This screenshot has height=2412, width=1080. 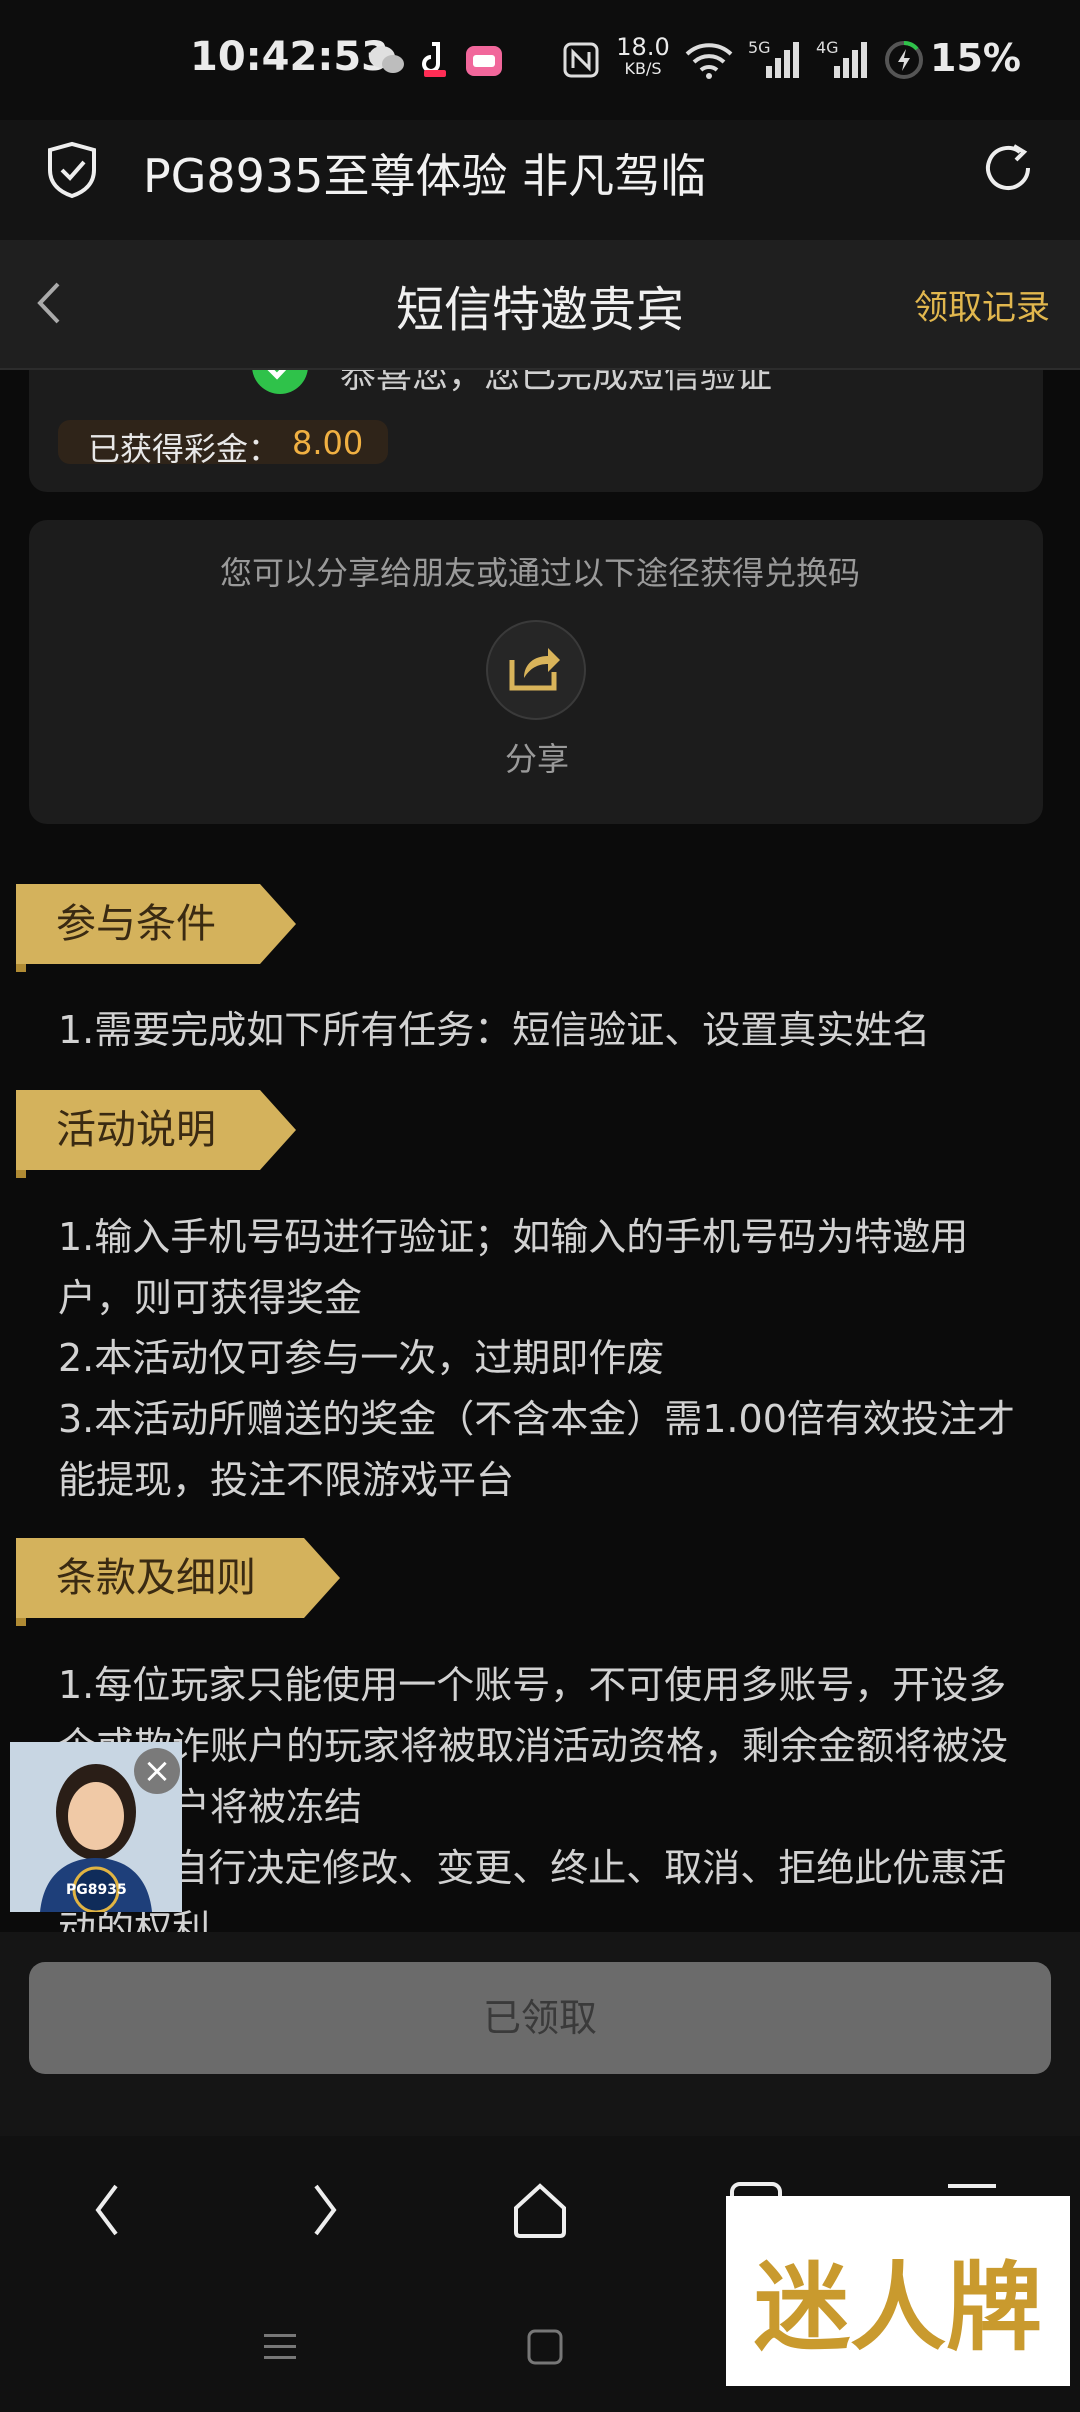 I want to click on system-home-icon, so click(x=545, y=2347).